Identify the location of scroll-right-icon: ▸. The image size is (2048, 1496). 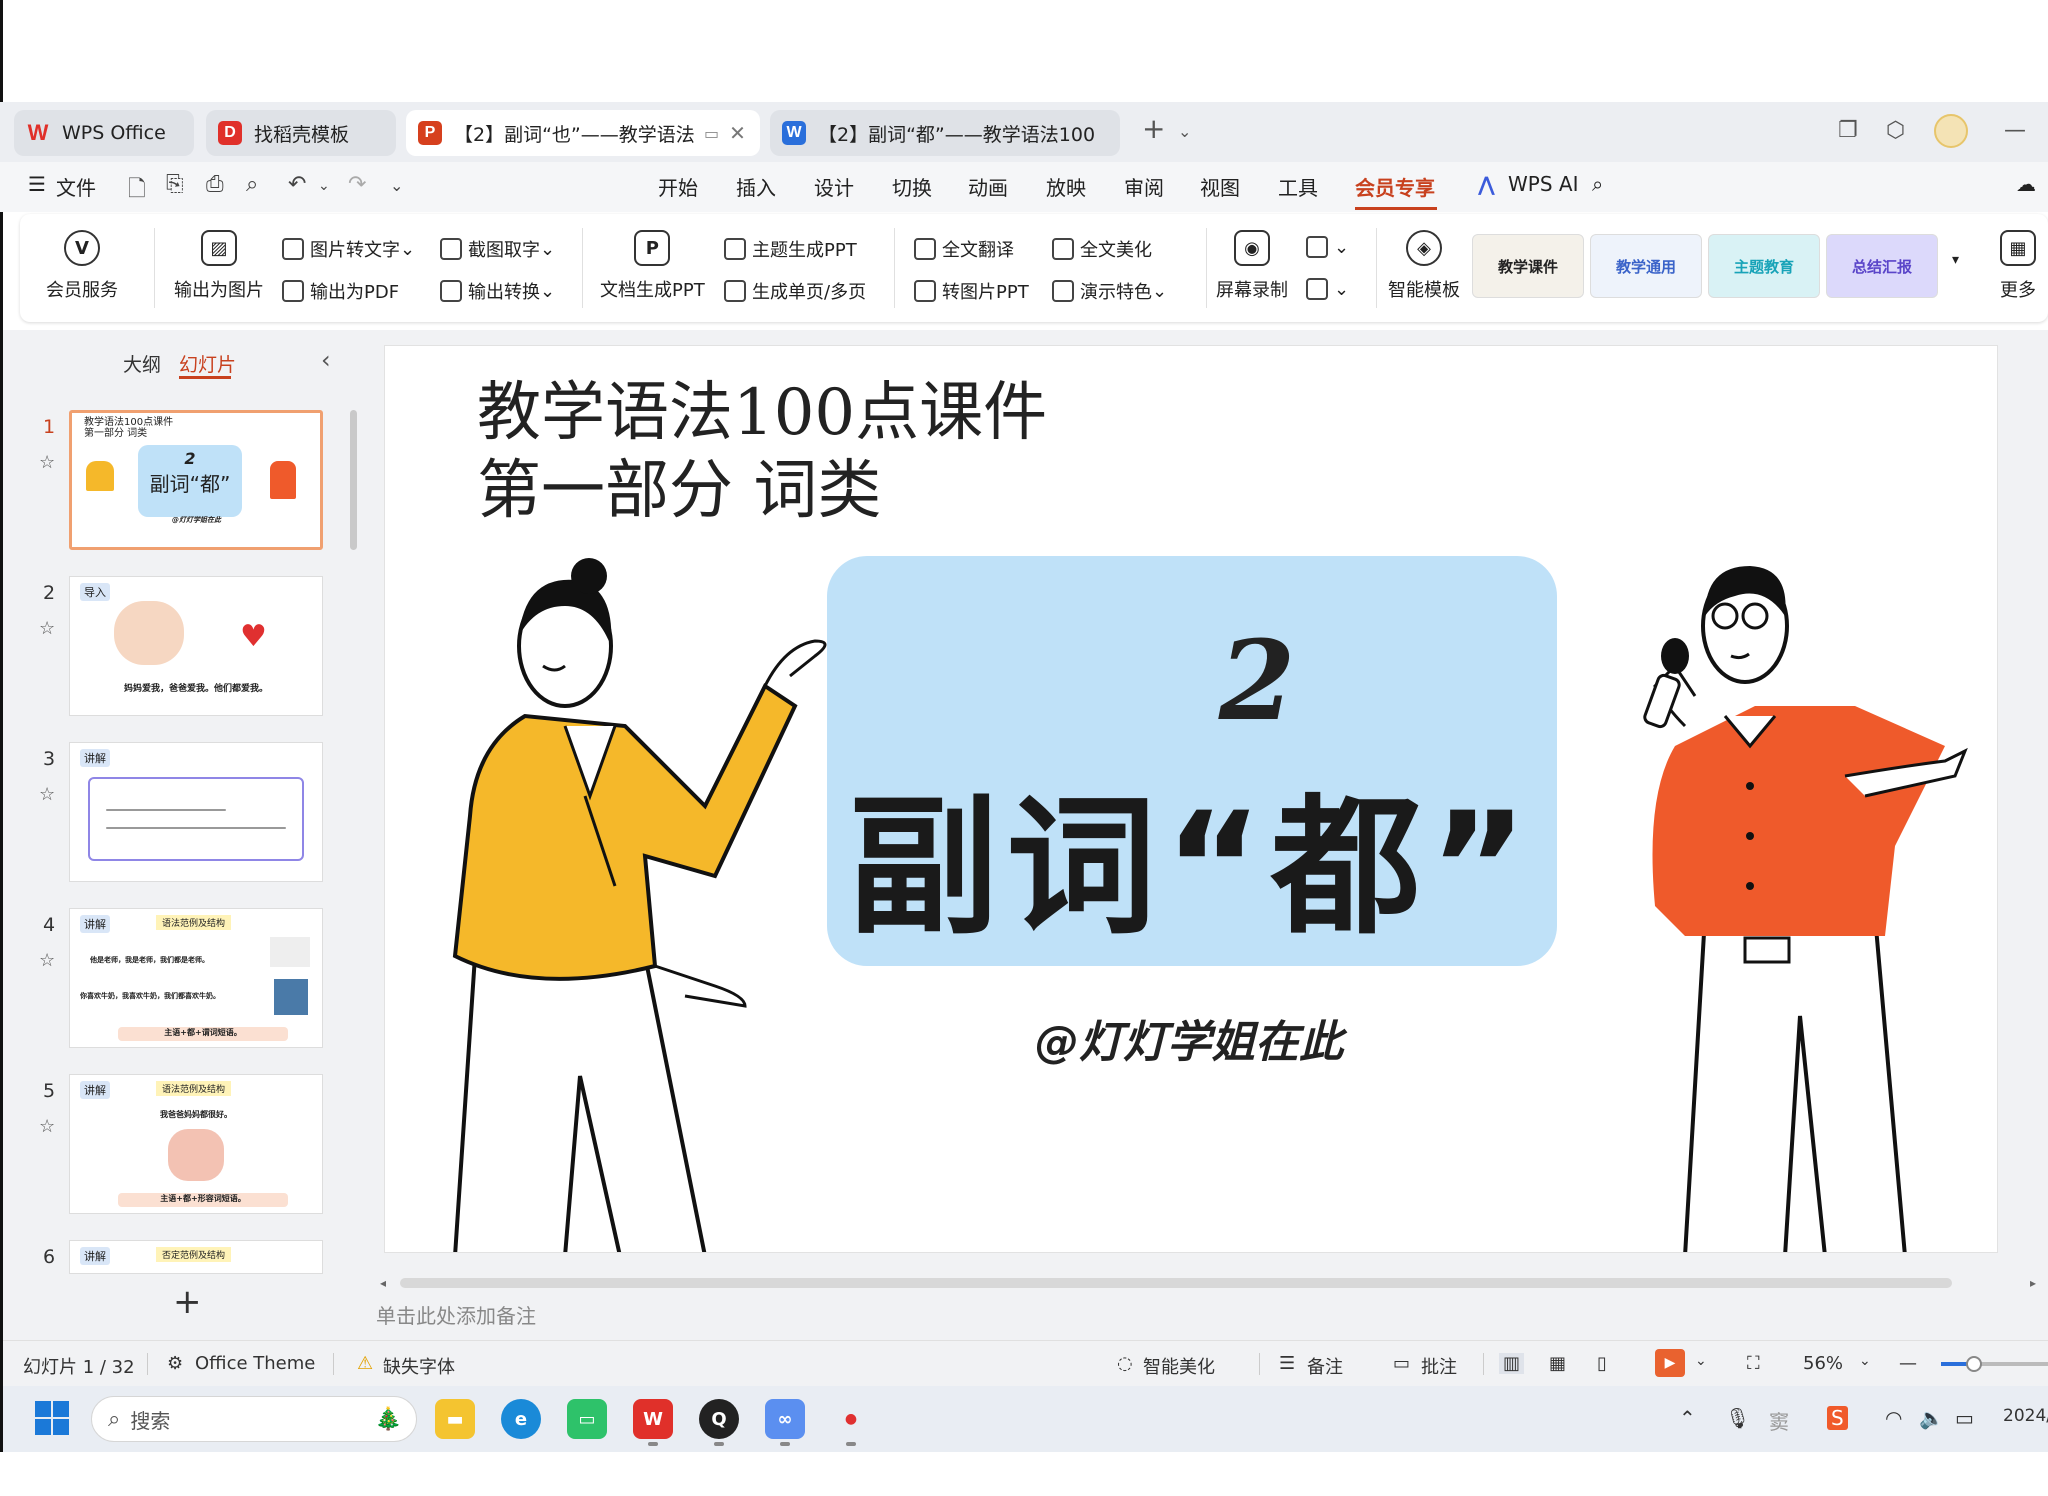
(2033, 1283).